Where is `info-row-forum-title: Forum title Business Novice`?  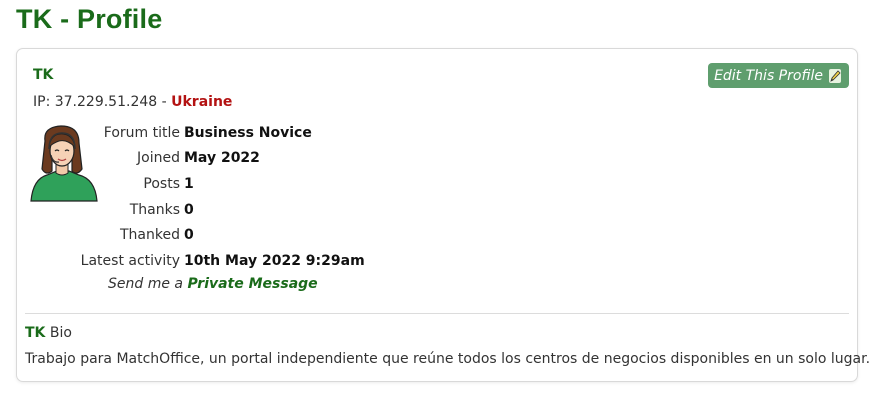 info-row-forum-title: Forum title Business Novice is located at coordinates (221, 133).